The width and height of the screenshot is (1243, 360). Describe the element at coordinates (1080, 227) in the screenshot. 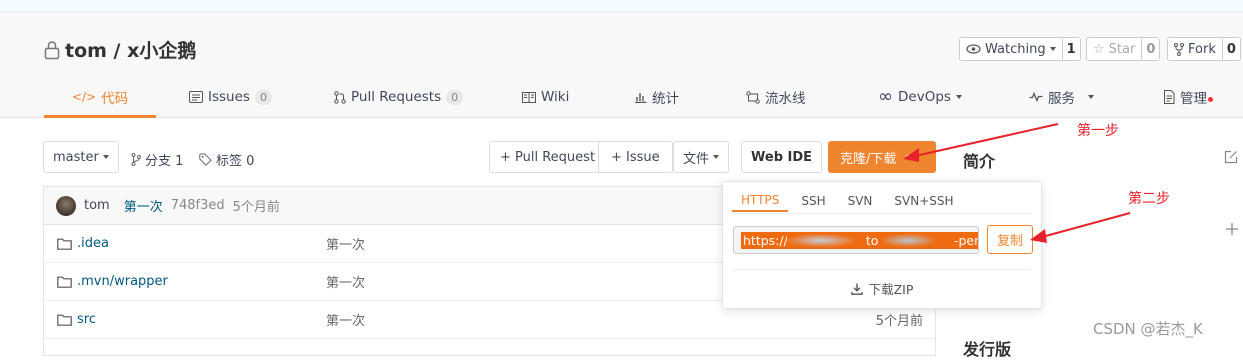

I see `arrow-step2` at that location.